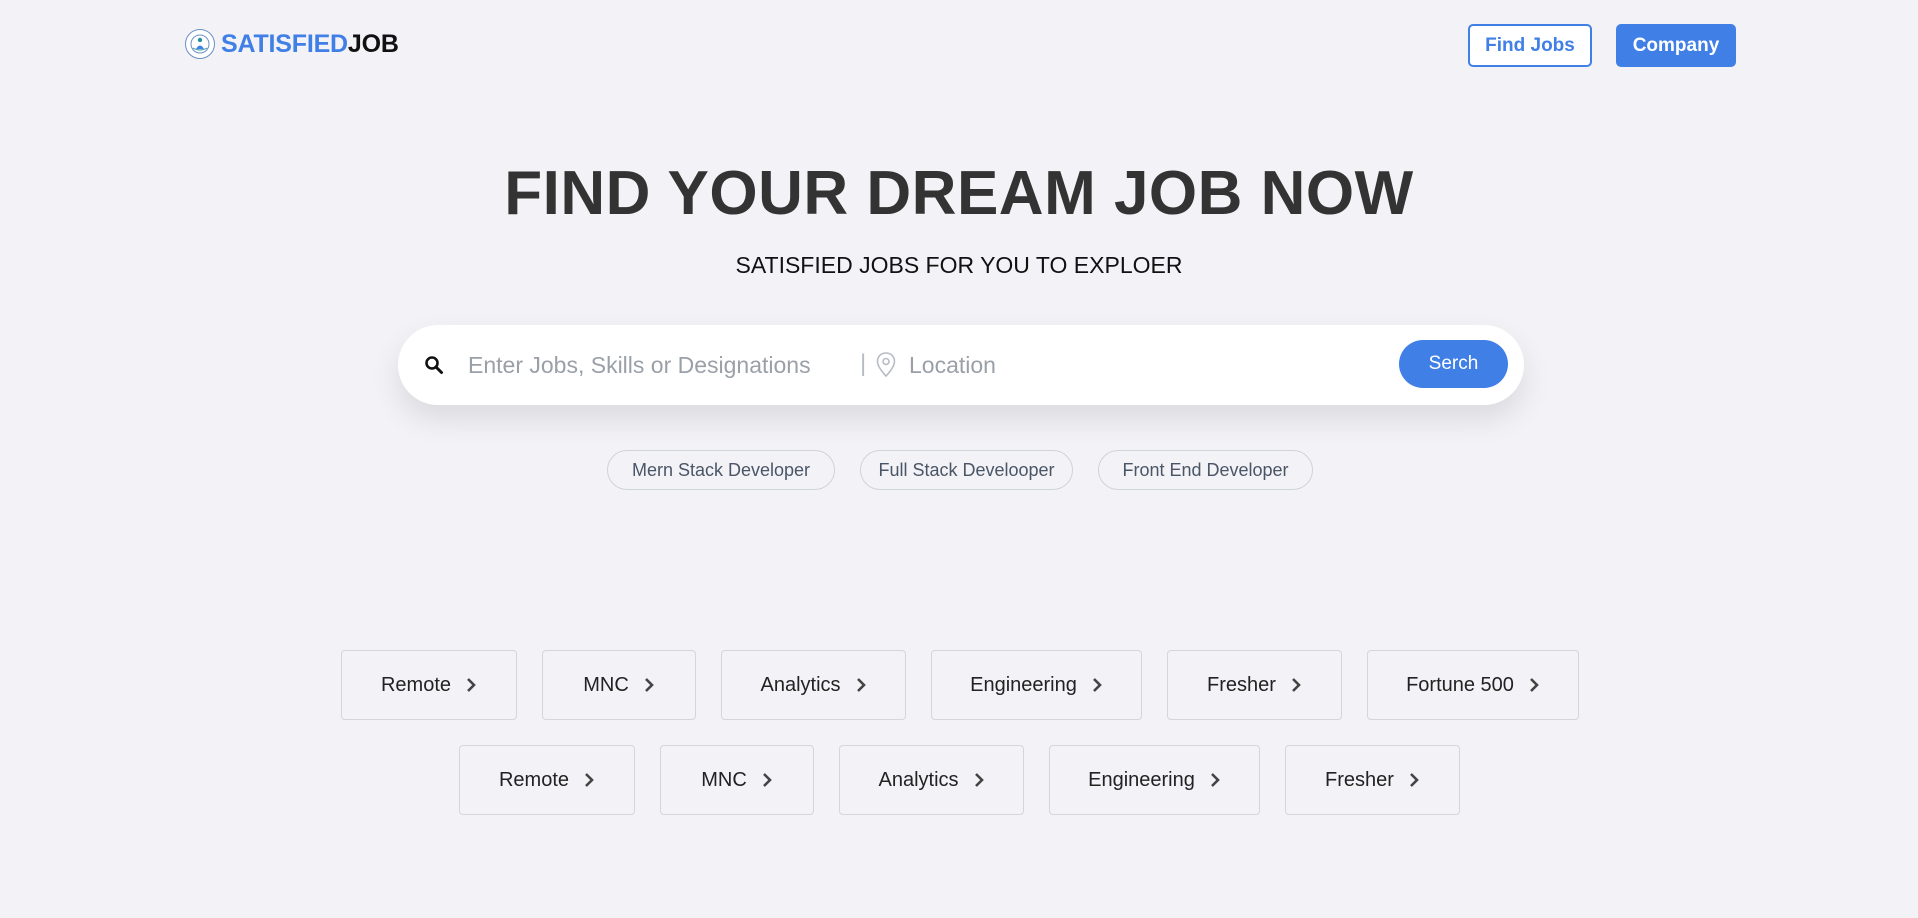 The height and width of the screenshot is (918, 1918). What do you see at coordinates (721, 470) in the screenshot?
I see `suggestion-chip: Mern Stack Developer` at bounding box center [721, 470].